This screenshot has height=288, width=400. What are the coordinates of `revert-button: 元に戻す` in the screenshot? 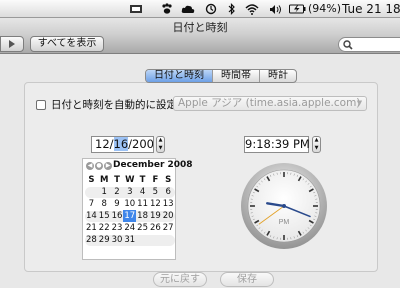 It's located at (180, 279).